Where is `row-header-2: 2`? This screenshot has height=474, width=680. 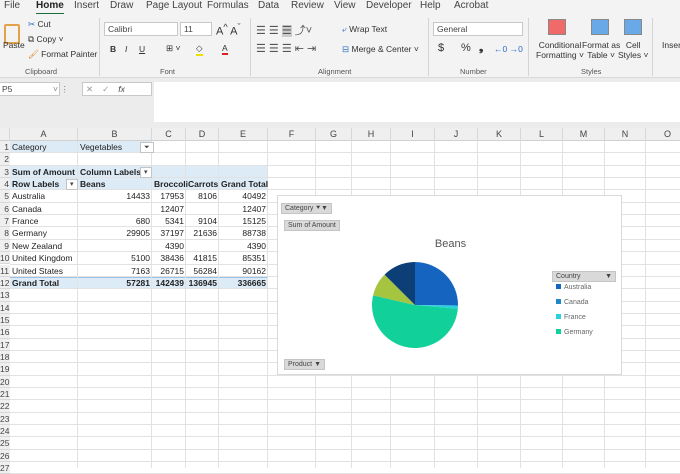
row-header-2: 2 is located at coordinates (5, 159).